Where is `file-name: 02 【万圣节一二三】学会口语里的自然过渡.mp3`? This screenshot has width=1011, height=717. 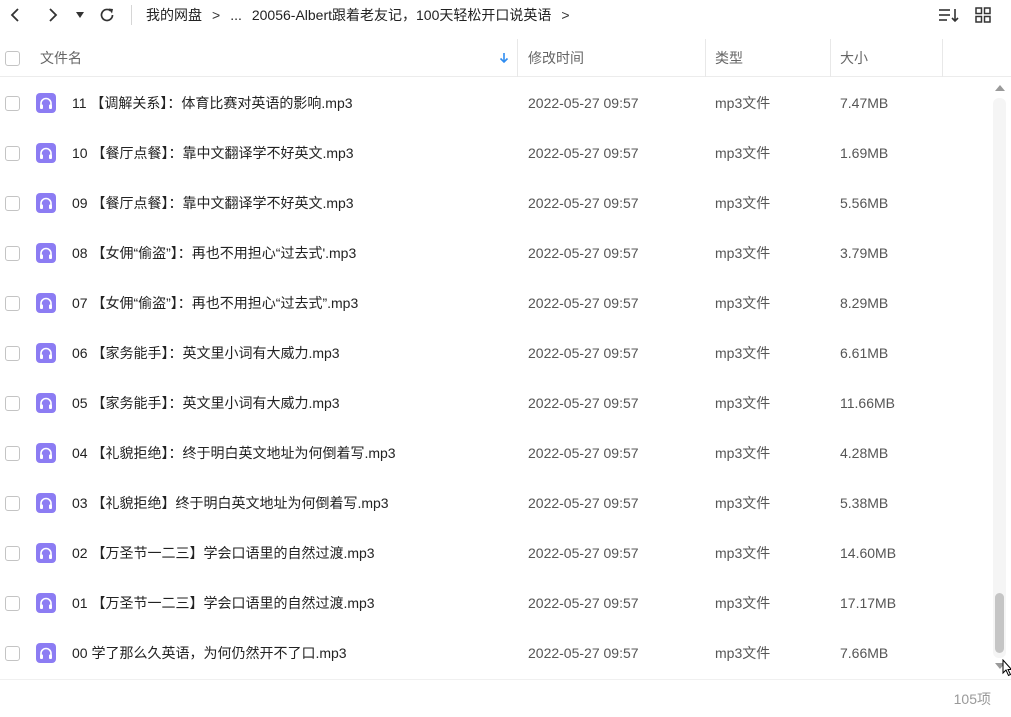 file-name: 02 【万圣节一二三】学会口语里的自然过渡.mp3 is located at coordinates (223, 553).